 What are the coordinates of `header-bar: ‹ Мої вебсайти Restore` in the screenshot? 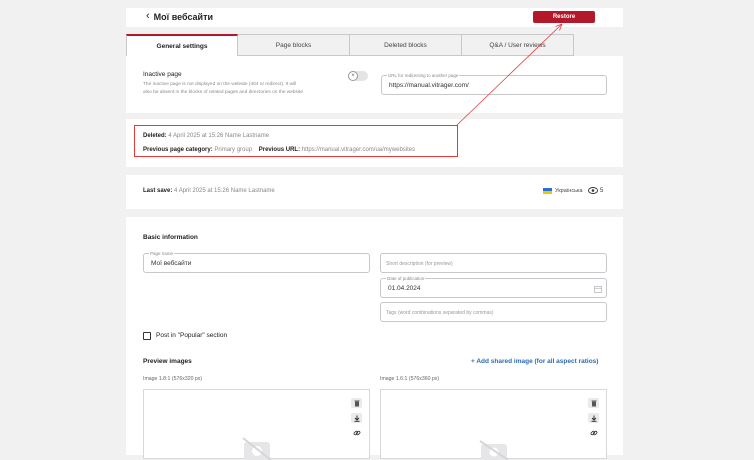 It's located at (374, 17).